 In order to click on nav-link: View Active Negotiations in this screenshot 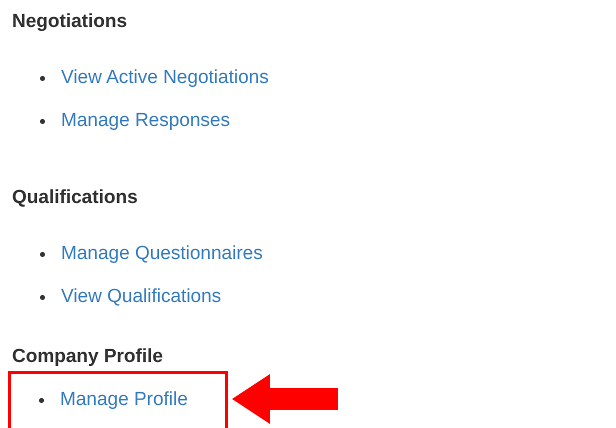, I will do `click(165, 78)`.